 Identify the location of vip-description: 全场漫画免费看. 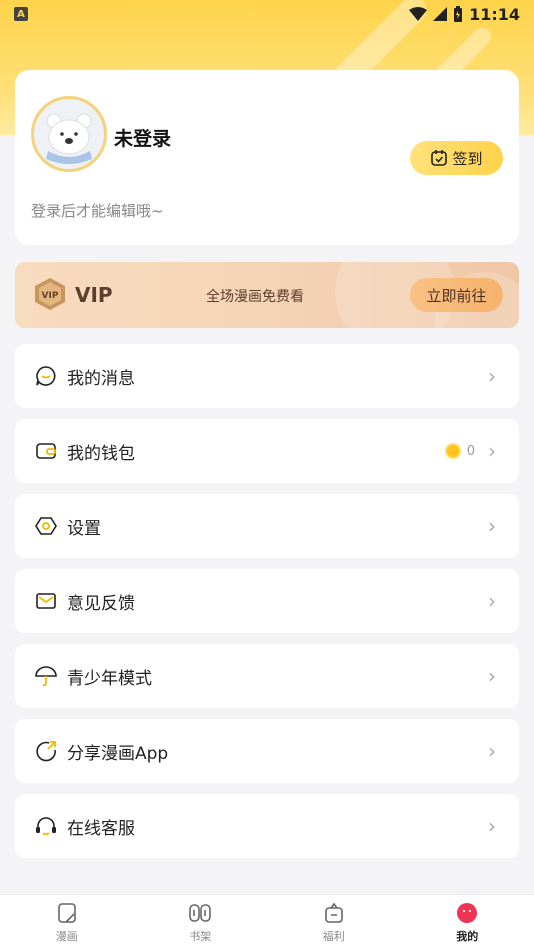
(255, 297).